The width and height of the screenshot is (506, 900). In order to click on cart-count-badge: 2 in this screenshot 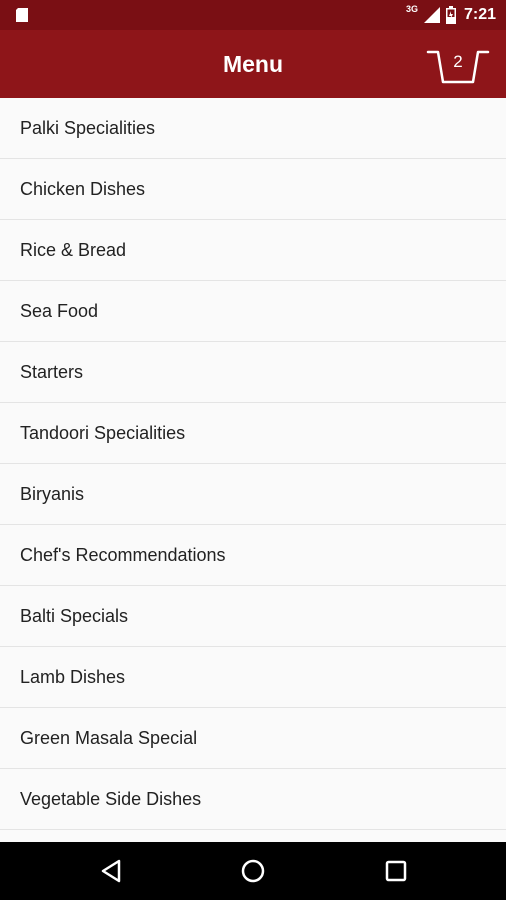, I will do `click(458, 61)`.